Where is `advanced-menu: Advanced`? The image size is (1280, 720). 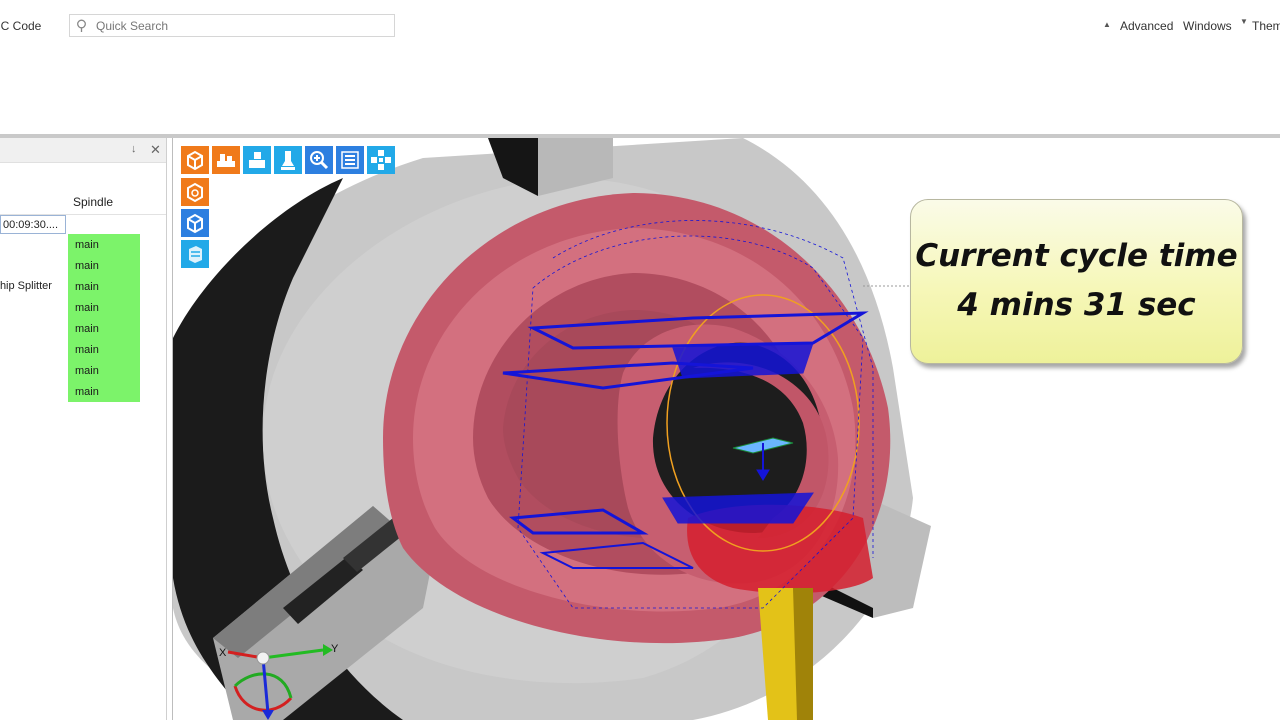
advanced-menu: Advanced is located at coordinates (1146, 26).